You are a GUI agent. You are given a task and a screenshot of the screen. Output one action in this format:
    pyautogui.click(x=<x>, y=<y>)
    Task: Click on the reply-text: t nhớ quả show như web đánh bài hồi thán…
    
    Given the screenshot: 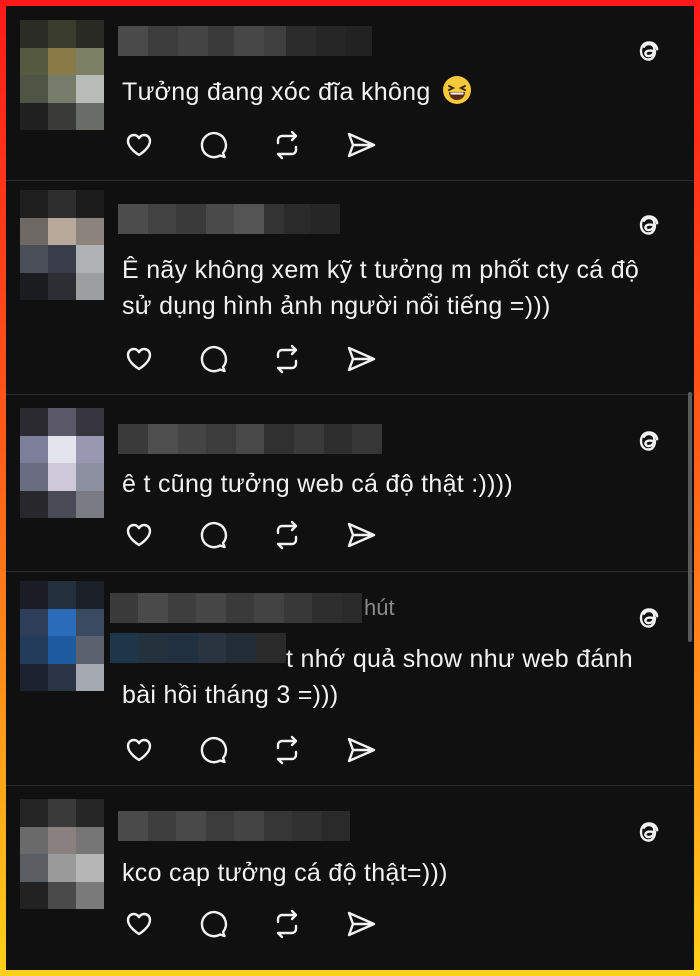 What is the action you would take?
    pyautogui.click(x=398, y=677)
    